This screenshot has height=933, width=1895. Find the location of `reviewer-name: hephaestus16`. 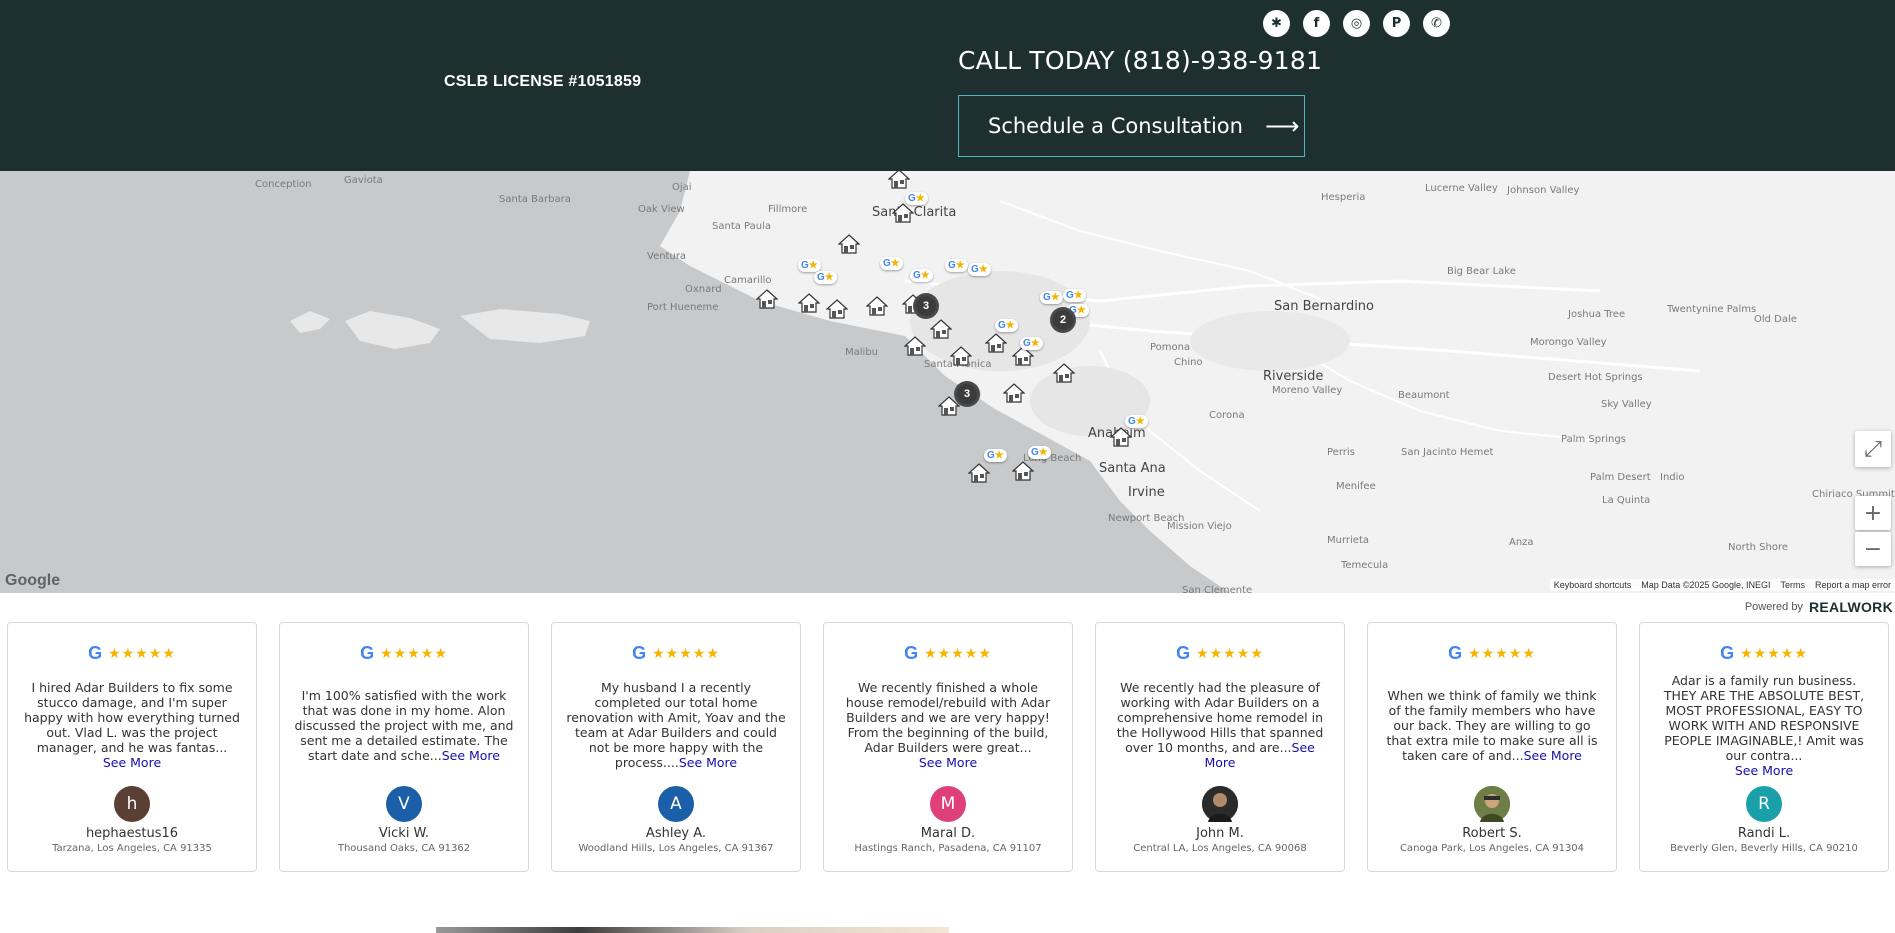

reviewer-name: hephaestus16 is located at coordinates (132, 833).